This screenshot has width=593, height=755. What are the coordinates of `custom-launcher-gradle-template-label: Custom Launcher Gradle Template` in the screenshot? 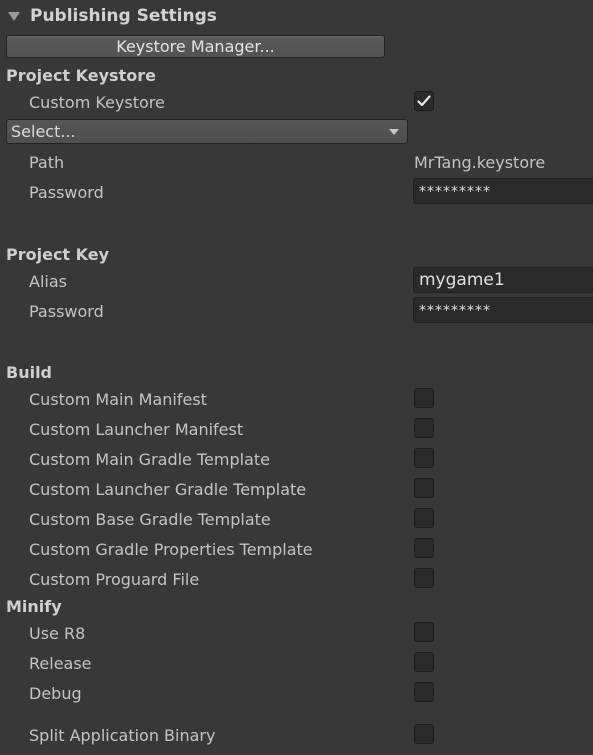 It's located at (168, 489).